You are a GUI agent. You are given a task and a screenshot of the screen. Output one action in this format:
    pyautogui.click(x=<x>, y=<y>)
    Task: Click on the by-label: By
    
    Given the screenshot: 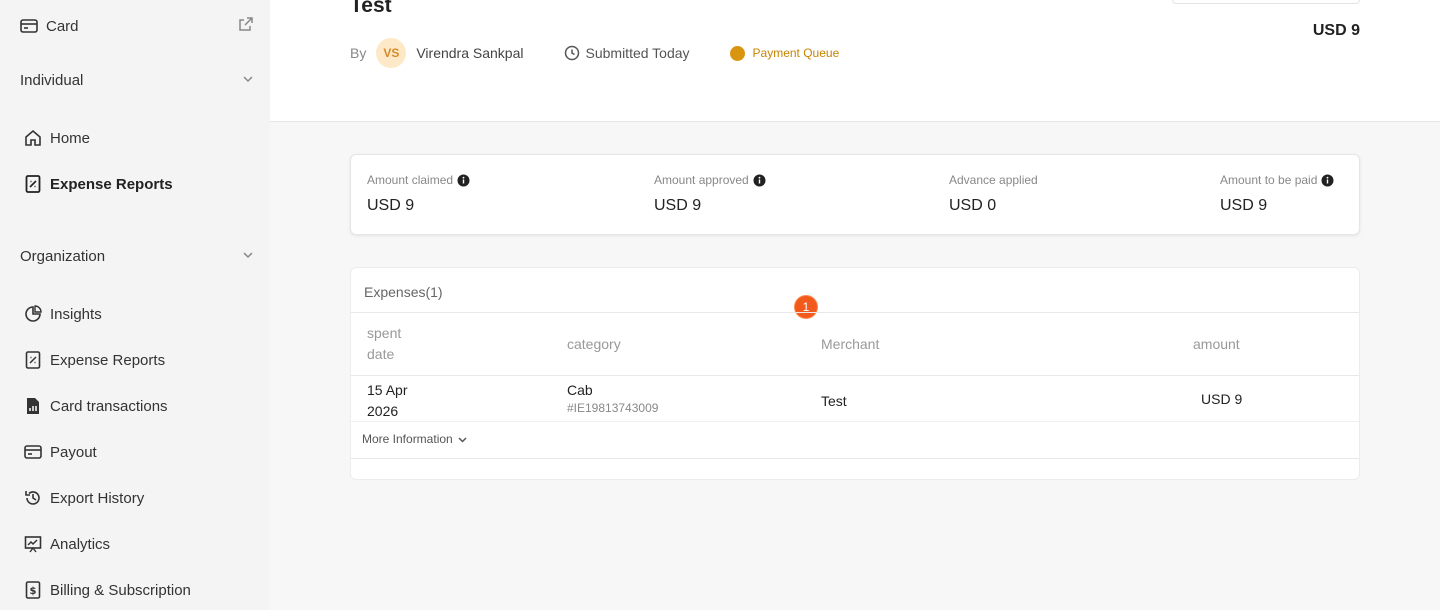 What is the action you would take?
    pyautogui.click(x=358, y=53)
    